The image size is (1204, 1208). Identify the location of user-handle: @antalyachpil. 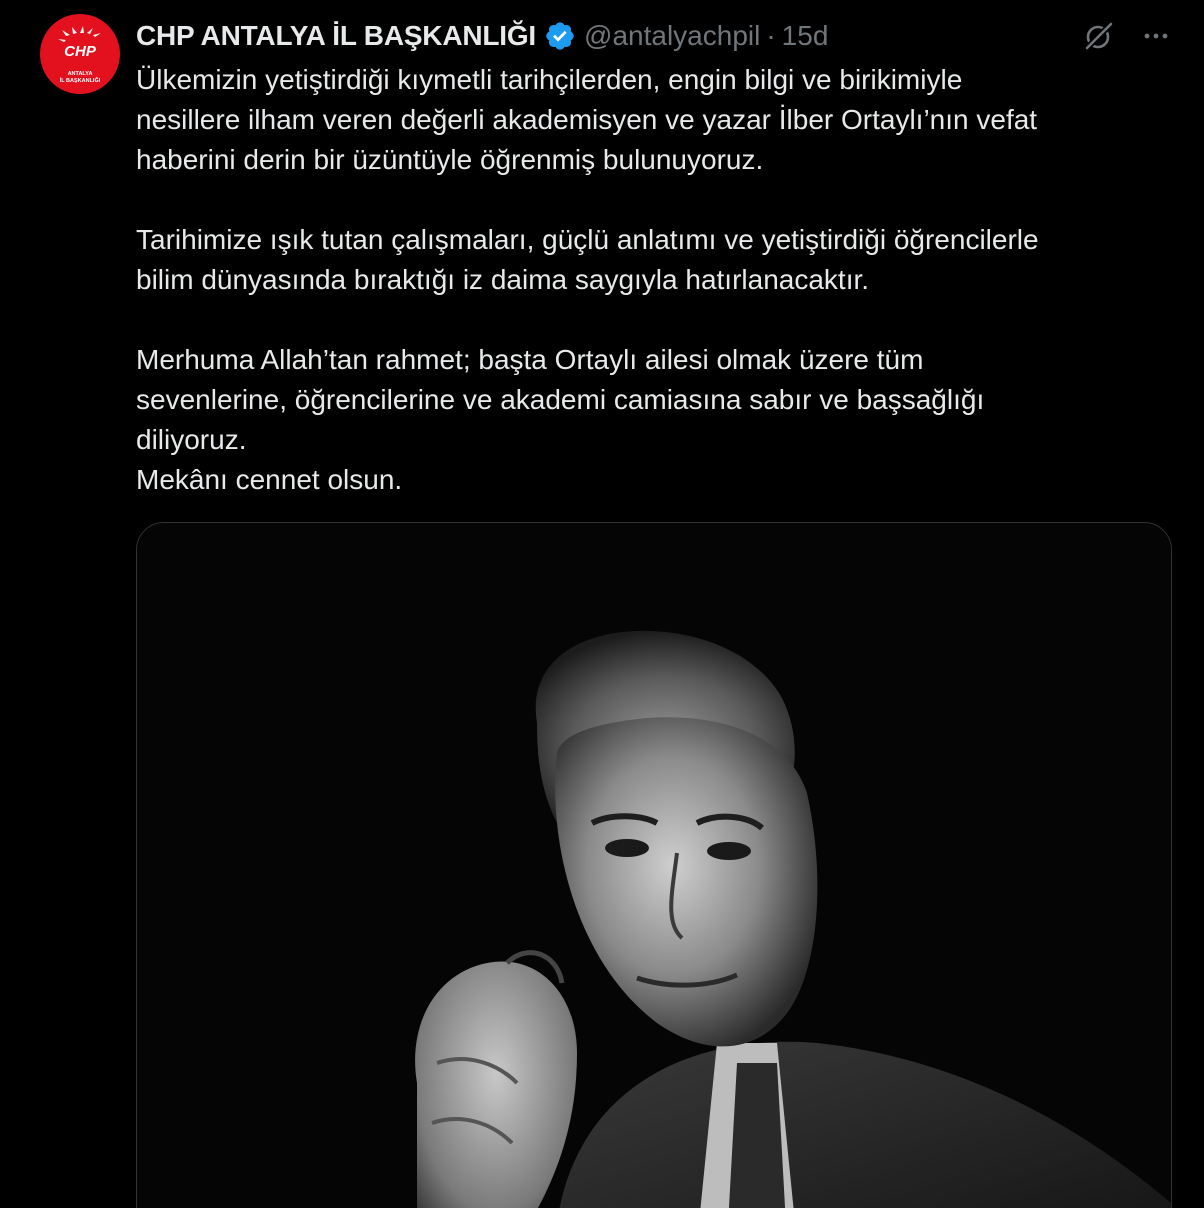
(672, 36).